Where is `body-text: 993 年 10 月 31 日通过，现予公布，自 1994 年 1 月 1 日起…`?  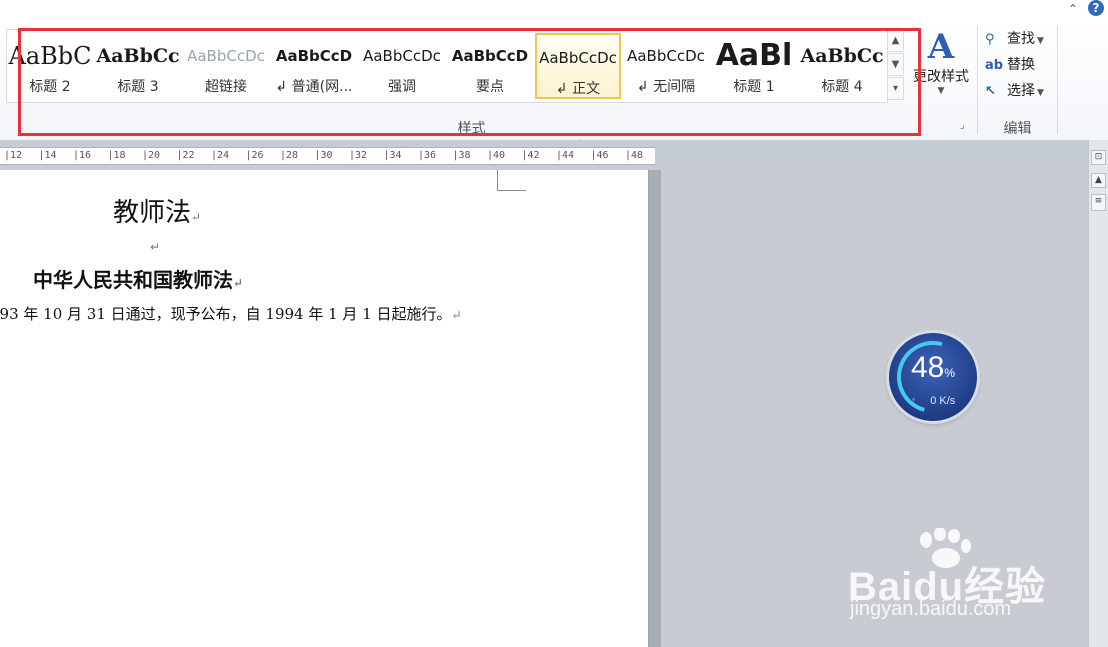 body-text: 993 年 10 月 31 日通过，现予公布，自 1994 年 1 月 1 日起… is located at coordinates (226, 314).